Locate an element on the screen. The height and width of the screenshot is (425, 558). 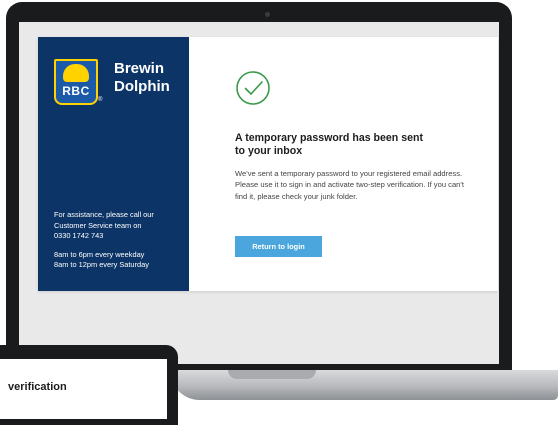
assist-line-1: For assistance, please call our is located at coordinates (104, 214).